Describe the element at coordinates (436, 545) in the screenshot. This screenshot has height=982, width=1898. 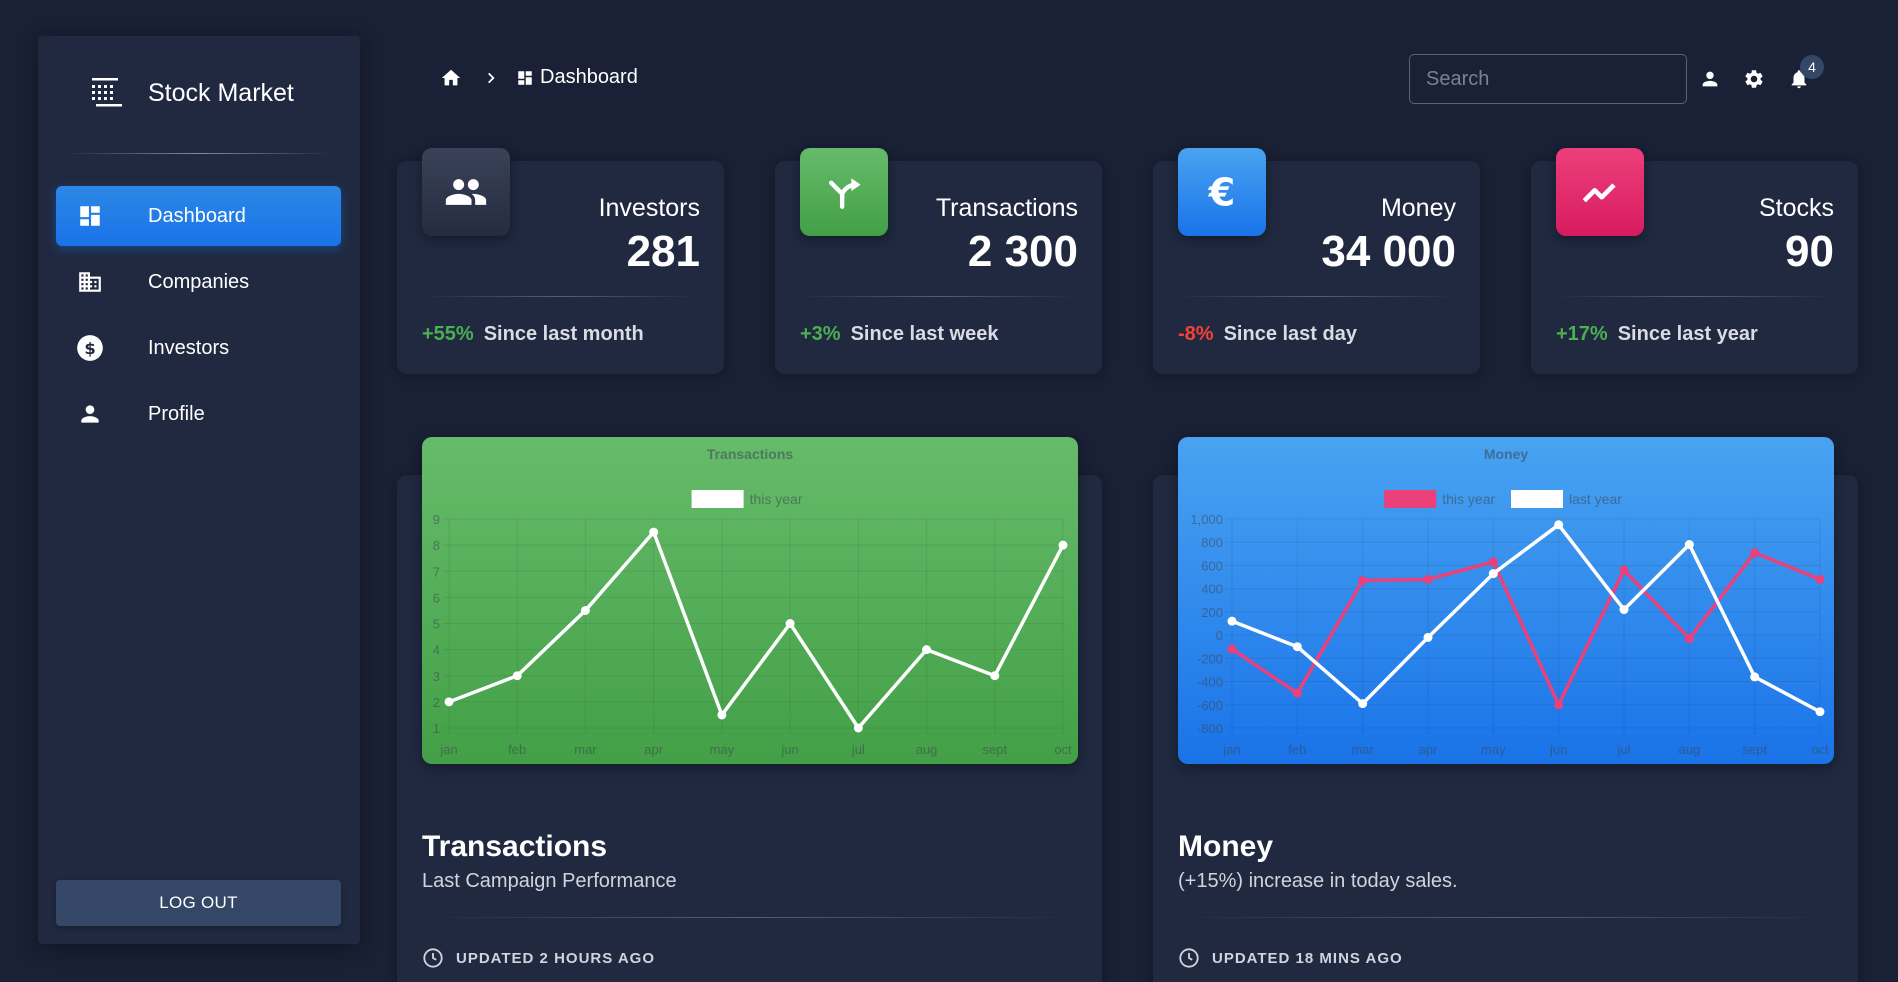
I see `y-tick-label: 8` at that location.